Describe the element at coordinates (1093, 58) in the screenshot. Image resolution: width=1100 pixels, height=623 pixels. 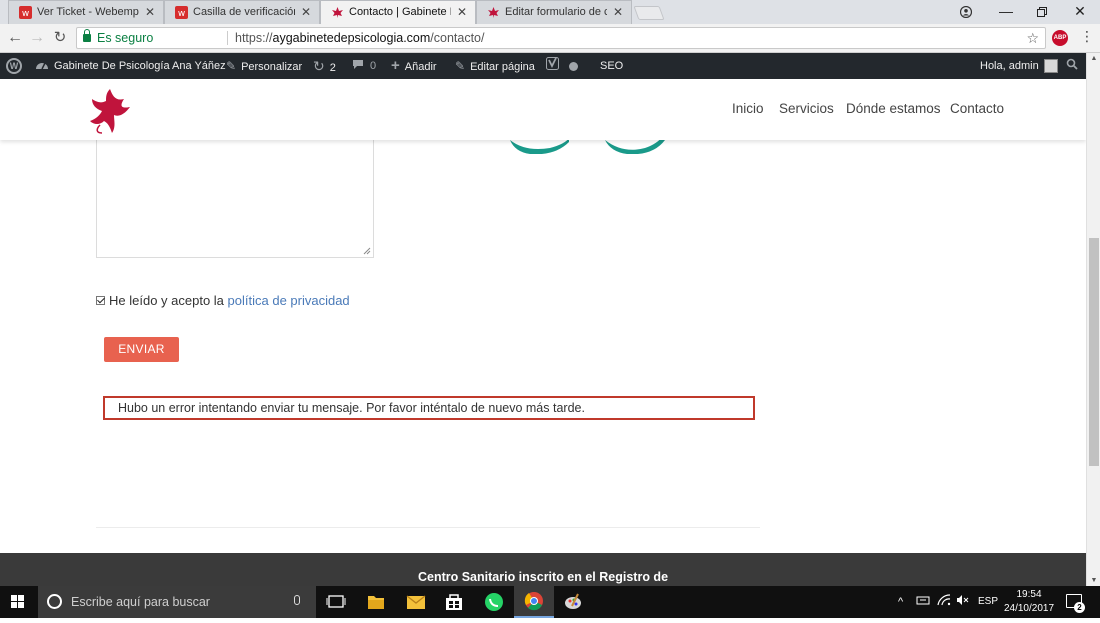
I see `scroll-up-arrow-icon: ▲` at that location.